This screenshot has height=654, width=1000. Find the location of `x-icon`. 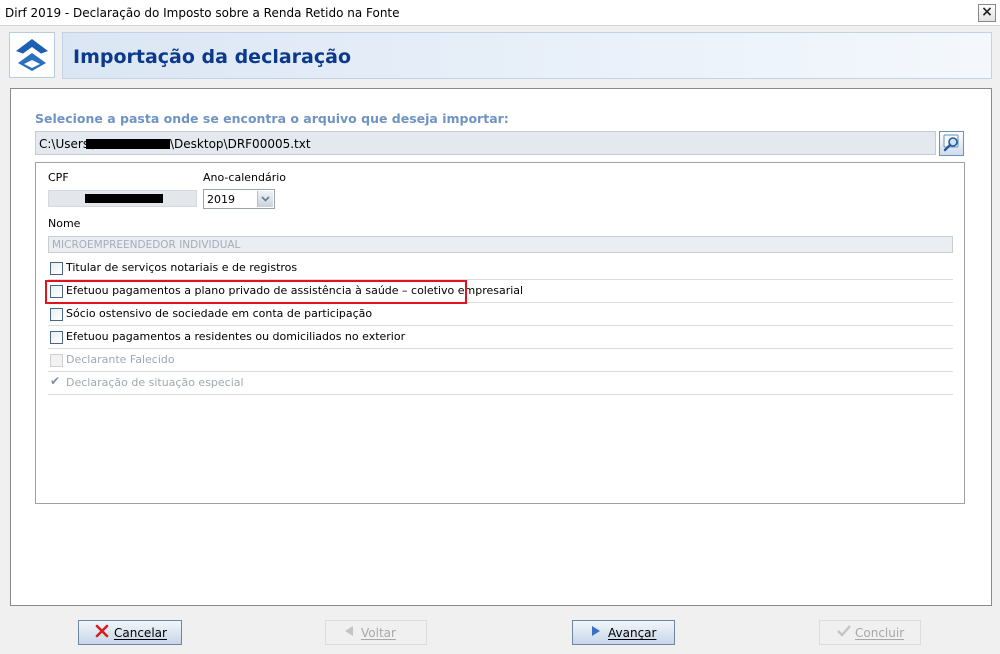

x-icon is located at coordinates (102, 633).